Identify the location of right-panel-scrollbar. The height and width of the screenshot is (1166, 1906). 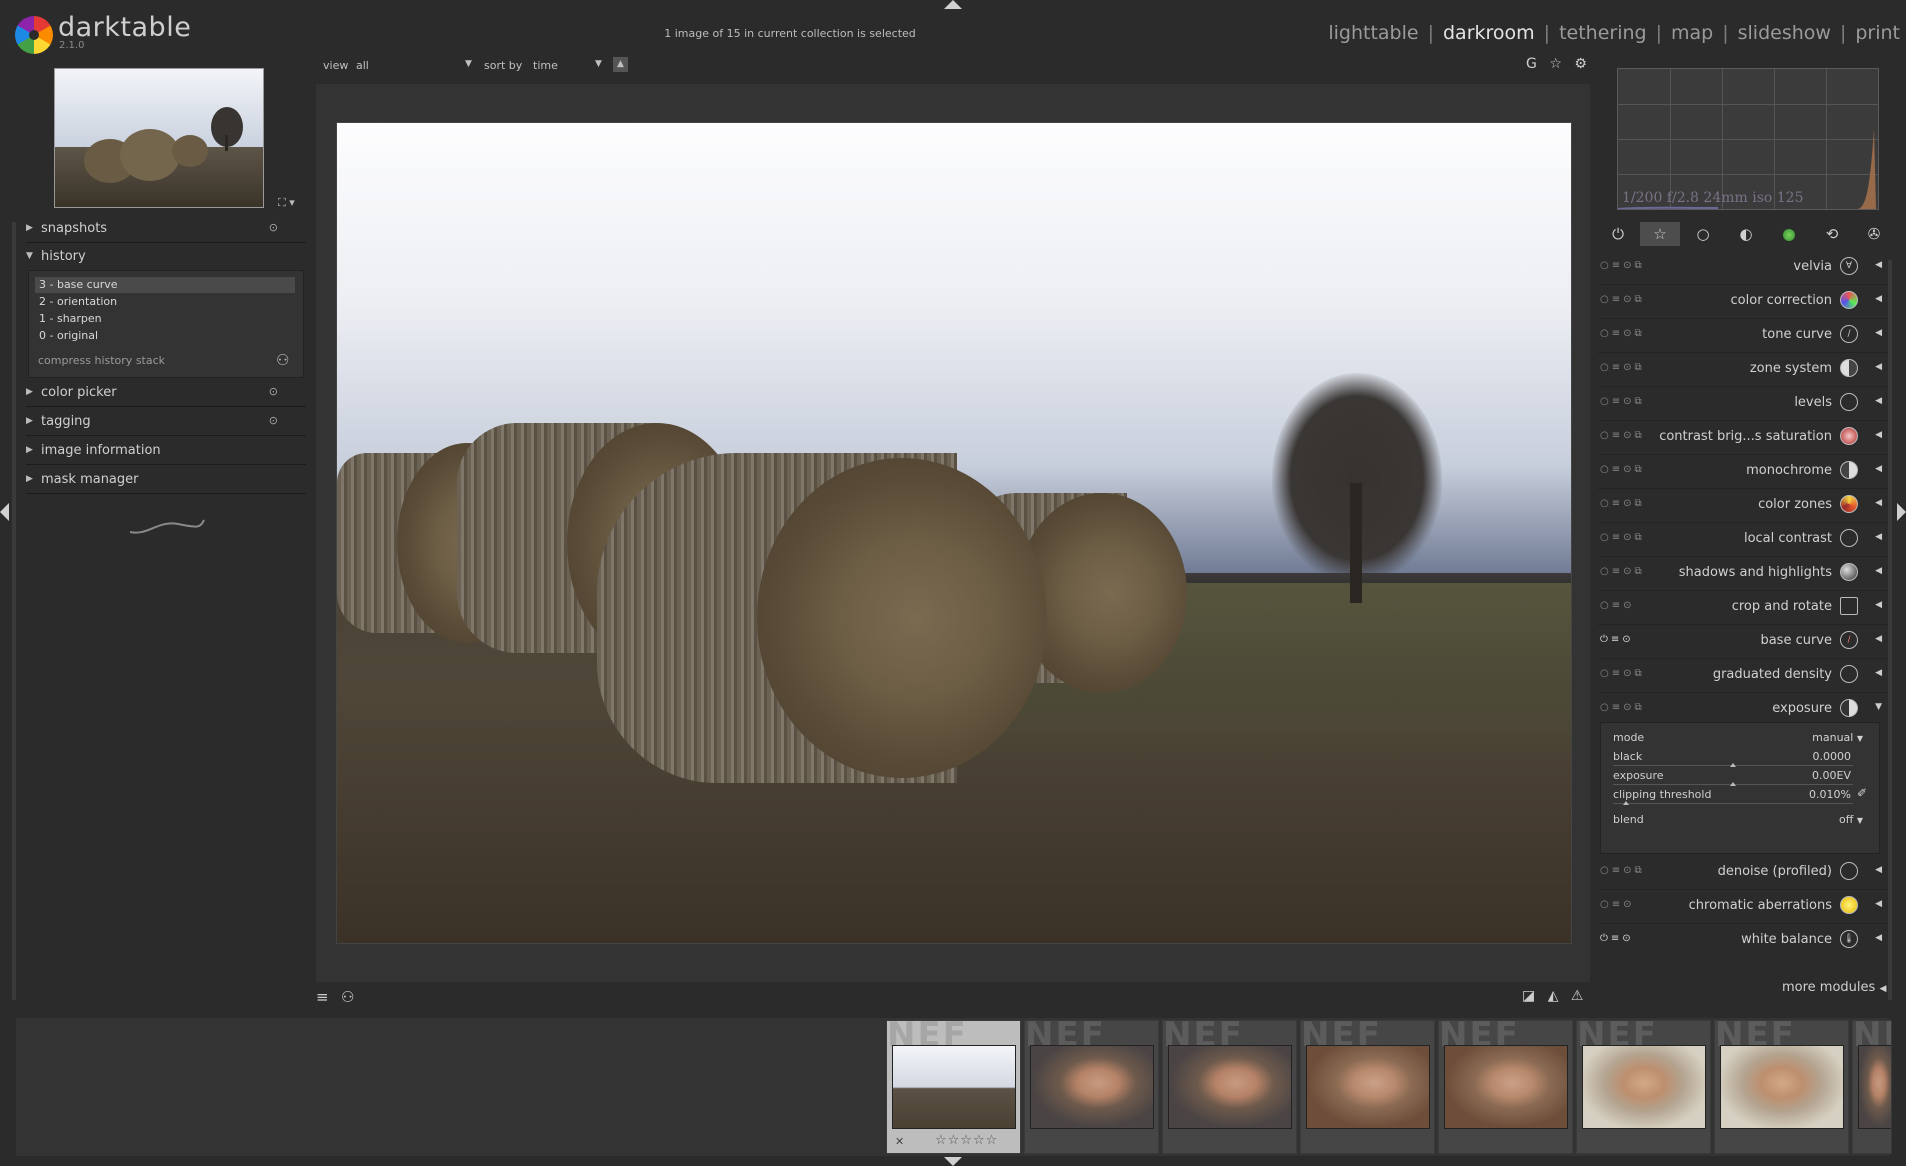
(1890, 630).